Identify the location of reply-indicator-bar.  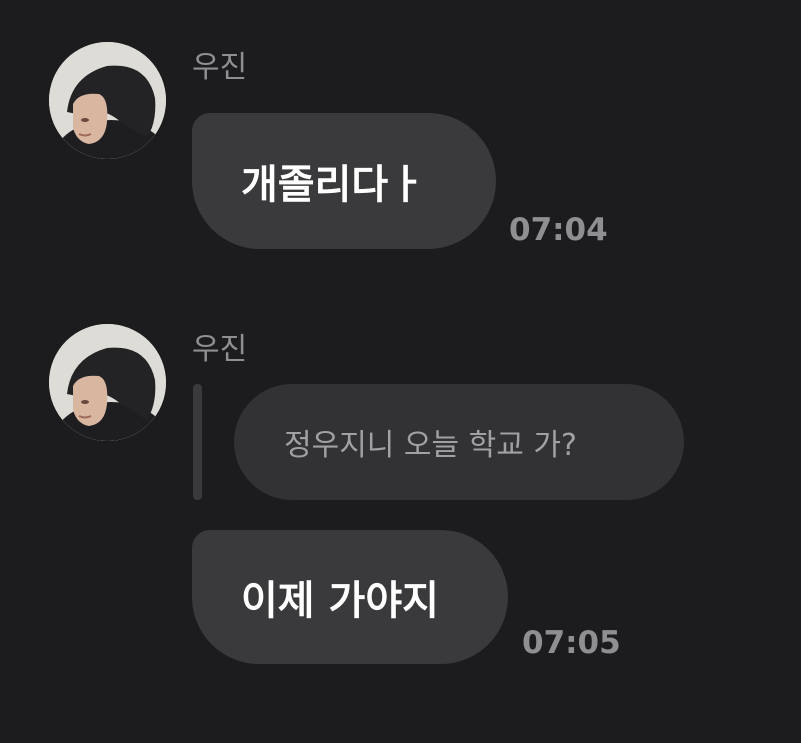
(197, 442).